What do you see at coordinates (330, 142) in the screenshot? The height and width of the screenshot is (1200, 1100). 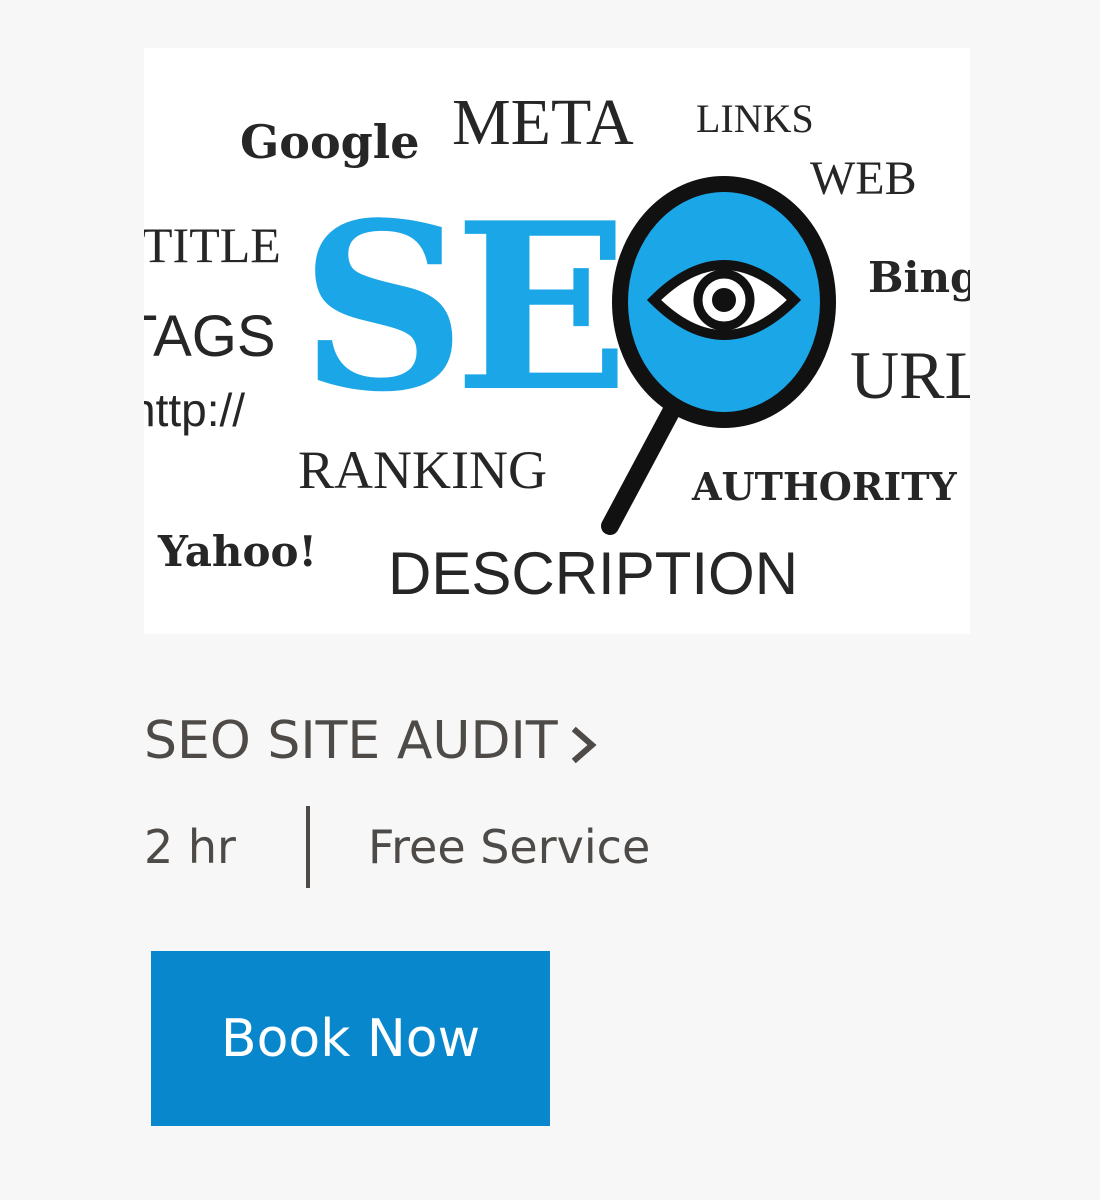 I see `word-google: Google` at bounding box center [330, 142].